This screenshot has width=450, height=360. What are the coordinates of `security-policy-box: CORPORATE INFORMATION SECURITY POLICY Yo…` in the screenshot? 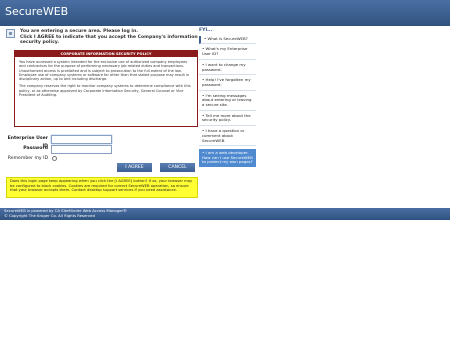 It's located at (106, 88).